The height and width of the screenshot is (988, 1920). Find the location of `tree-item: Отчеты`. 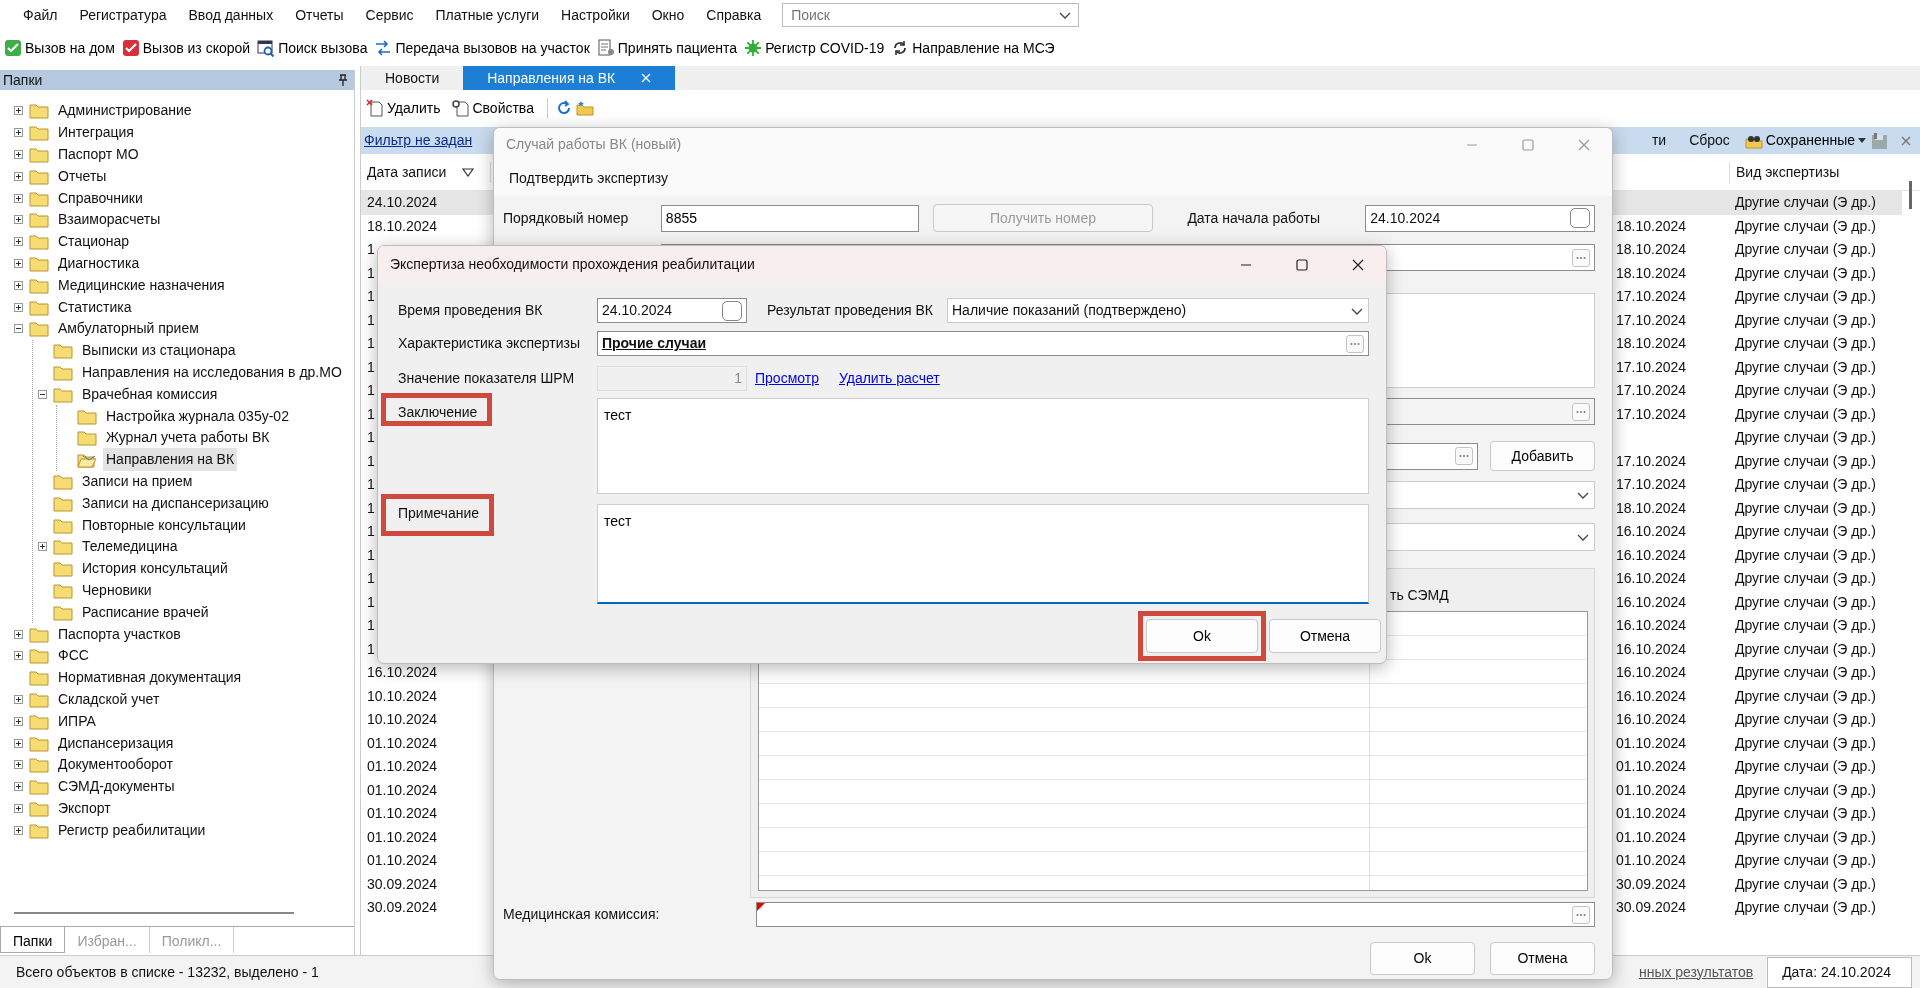

tree-item: Отчеты is located at coordinates (82, 176).